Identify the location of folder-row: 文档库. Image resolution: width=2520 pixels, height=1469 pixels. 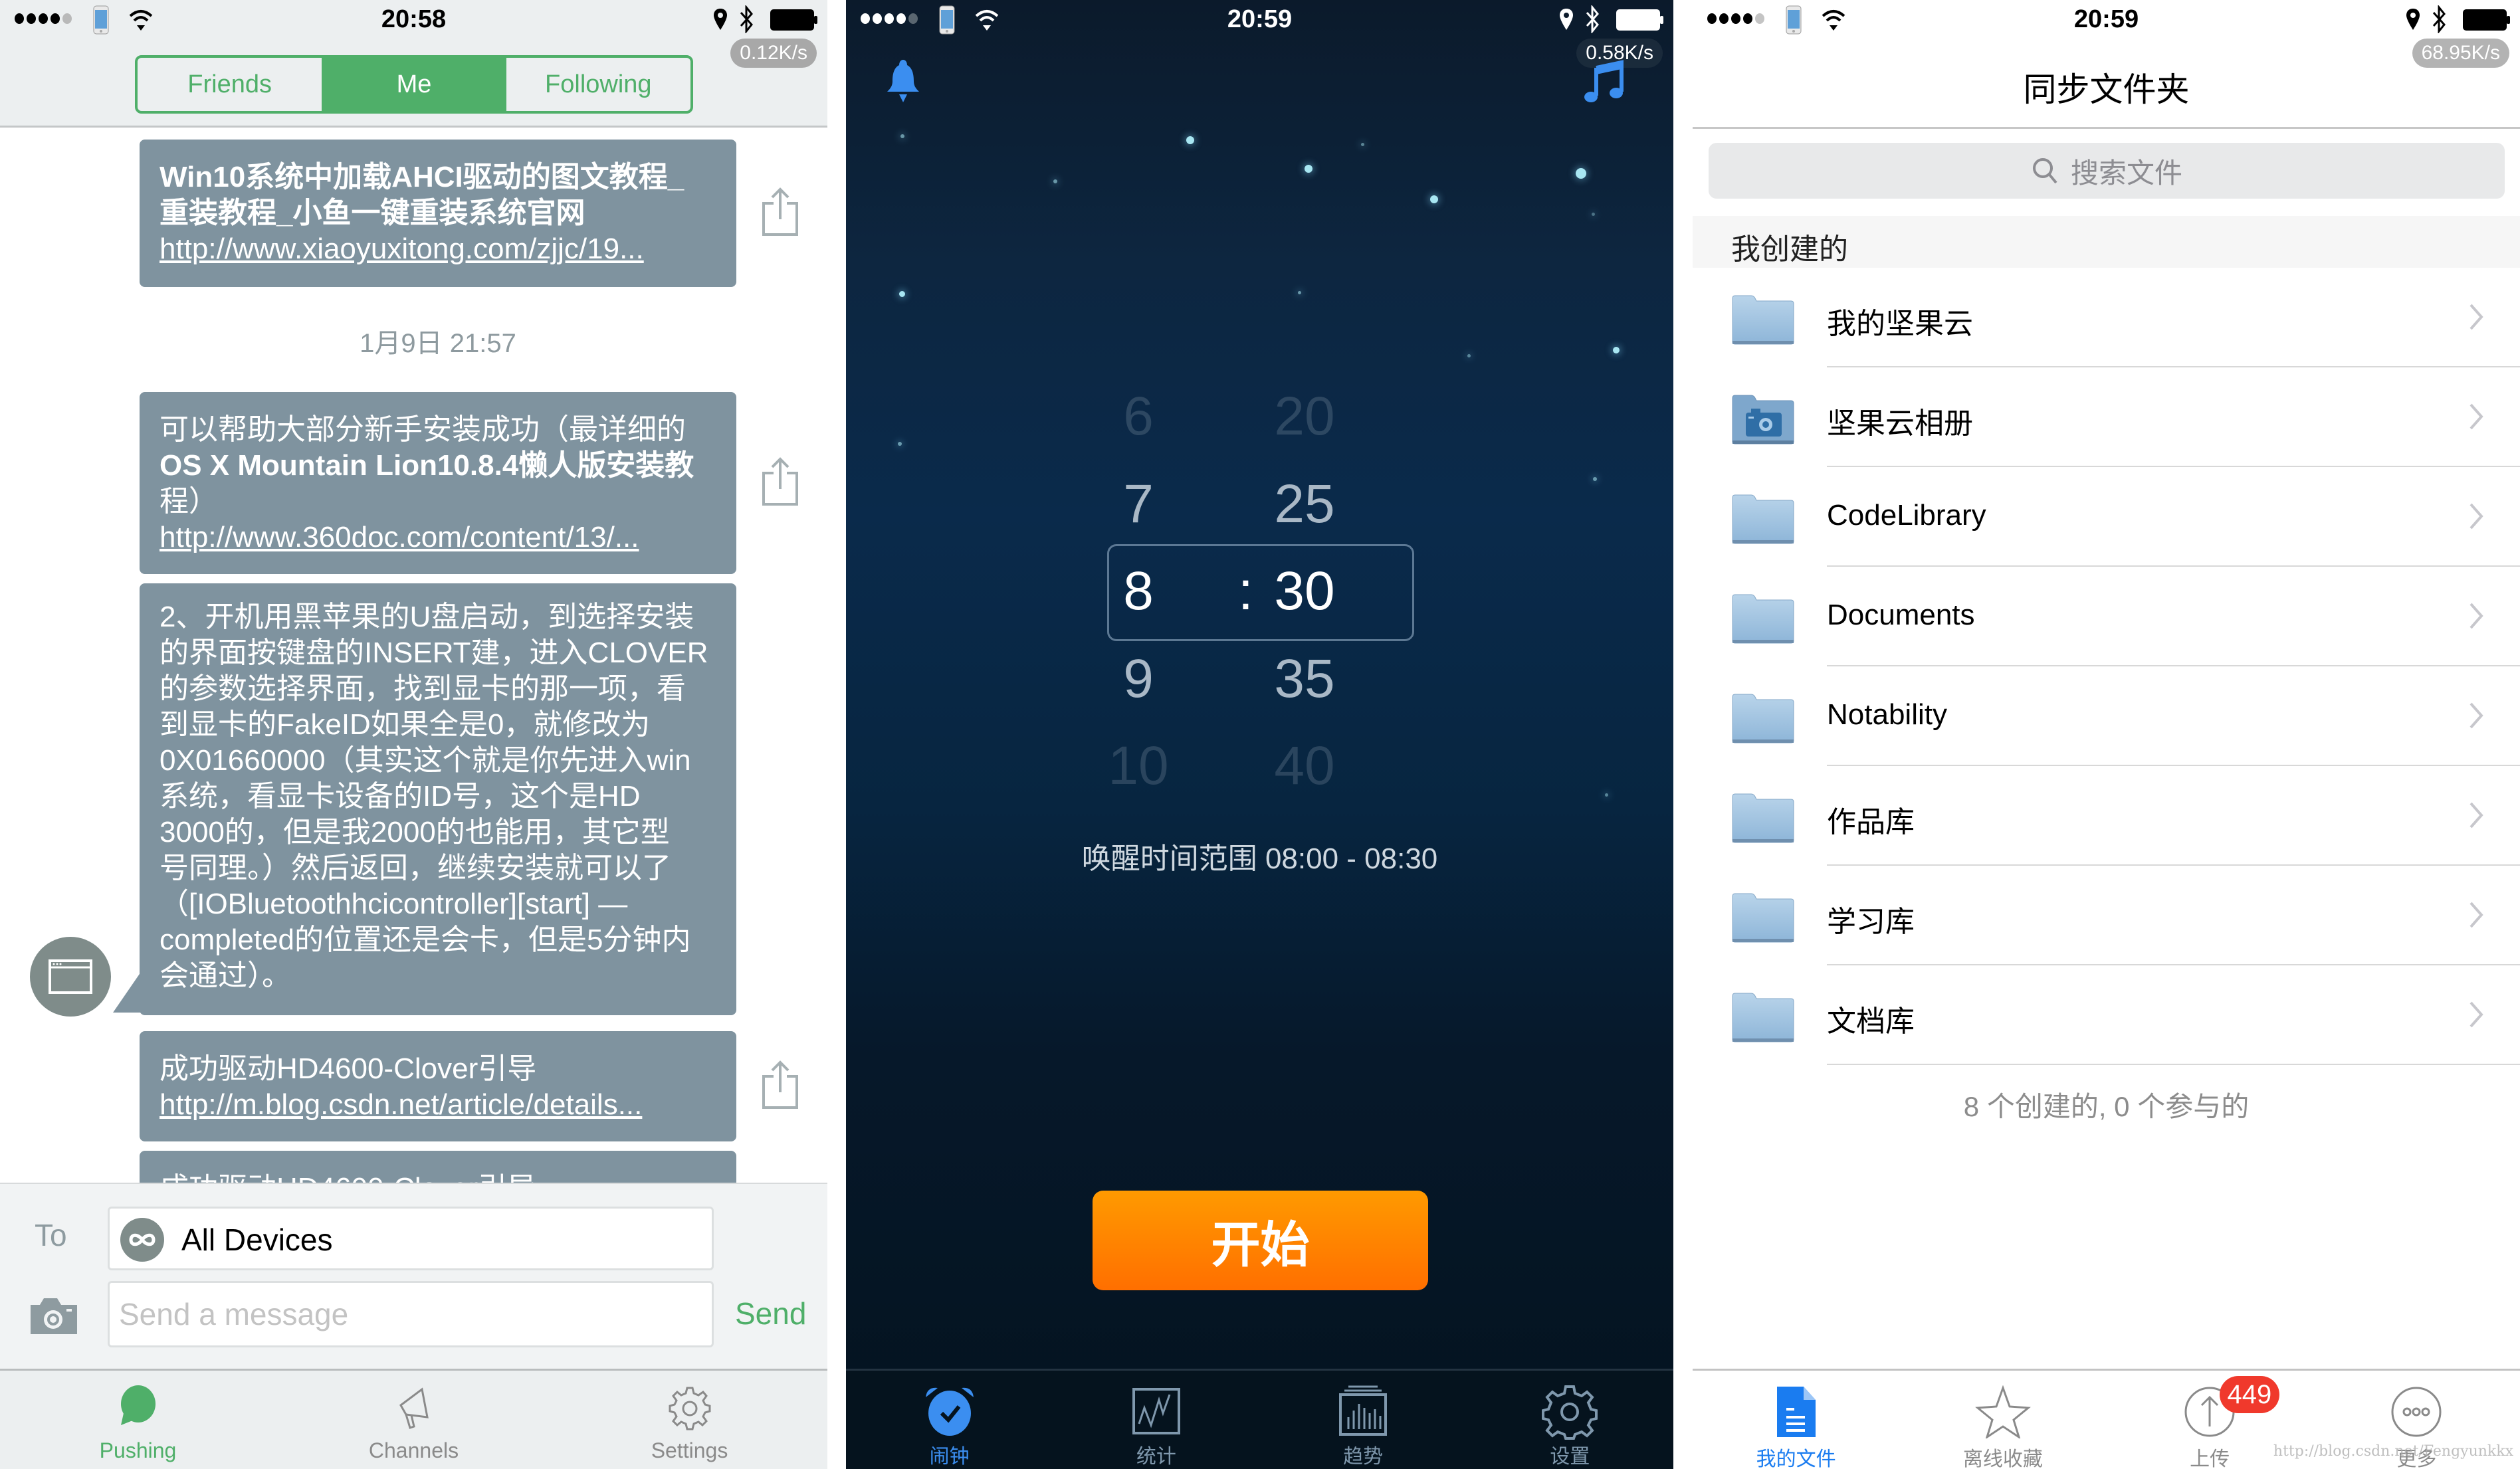
(2106, 1015).